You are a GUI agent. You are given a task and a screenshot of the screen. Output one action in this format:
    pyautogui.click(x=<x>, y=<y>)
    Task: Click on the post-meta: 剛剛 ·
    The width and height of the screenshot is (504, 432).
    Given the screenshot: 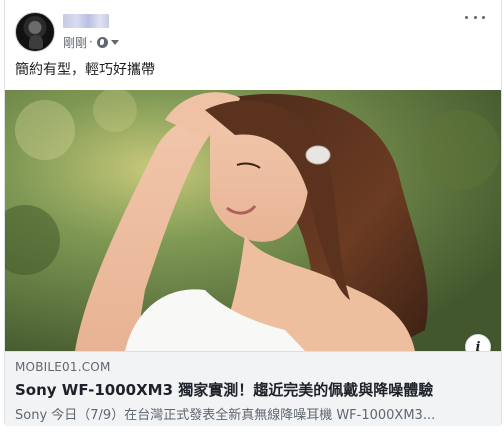 What is the action you would take?
    pyautogui.click(x=91, y=42)
    